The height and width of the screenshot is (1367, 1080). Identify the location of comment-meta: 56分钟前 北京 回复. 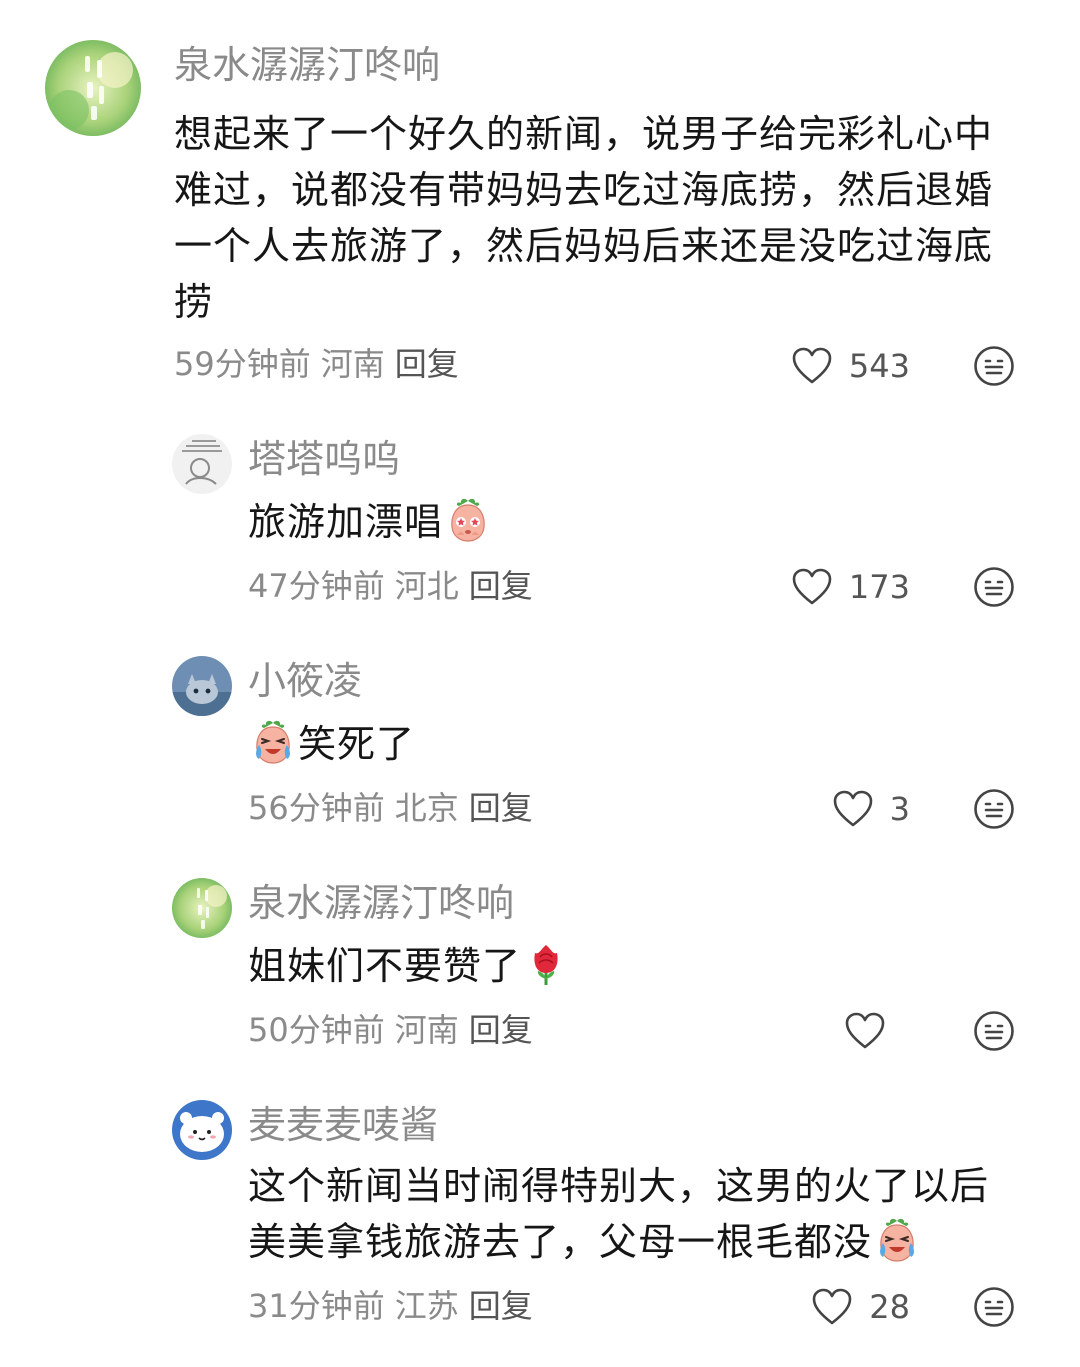
(390, 808).